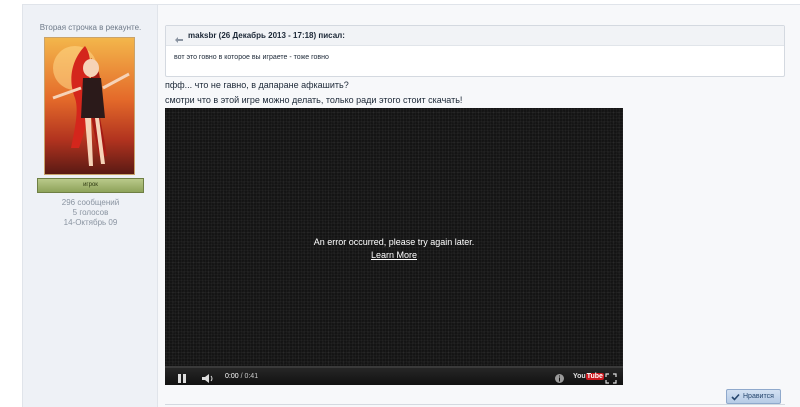 The width and height of the screenshot is (800, 407). Describe the element at coordinates (232, 376) in the screenshot. I see `current-time: 0:00` at that location.